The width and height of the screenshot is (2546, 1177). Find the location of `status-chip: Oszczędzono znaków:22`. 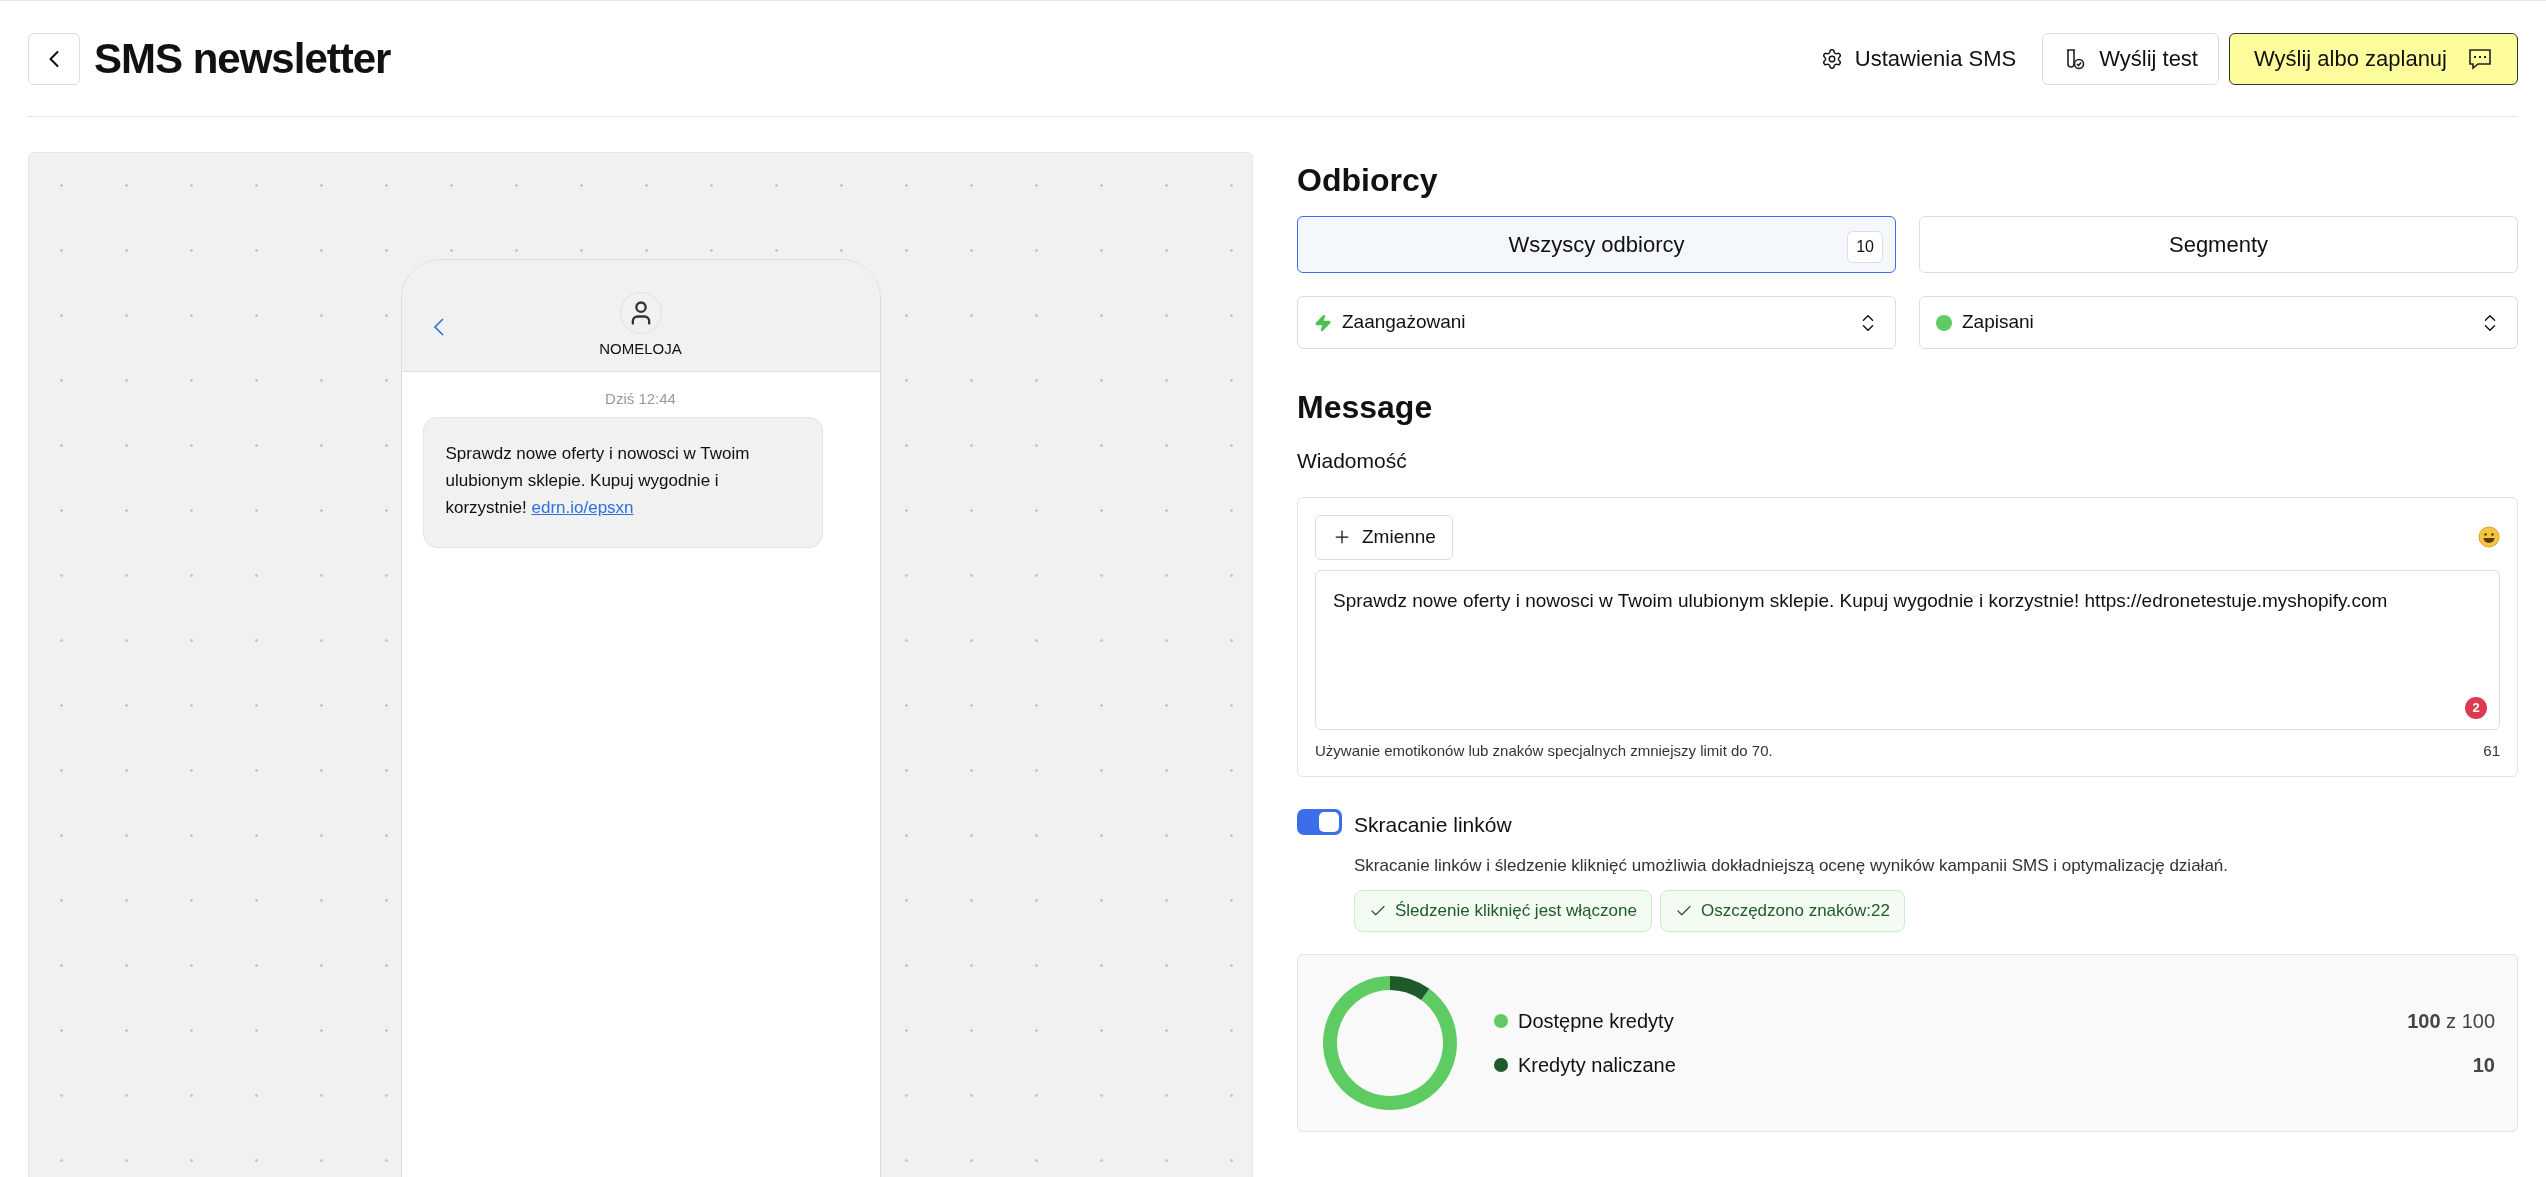

status-chip: Oszczędzono znaków:22 is located at coordinates (1782, 911).